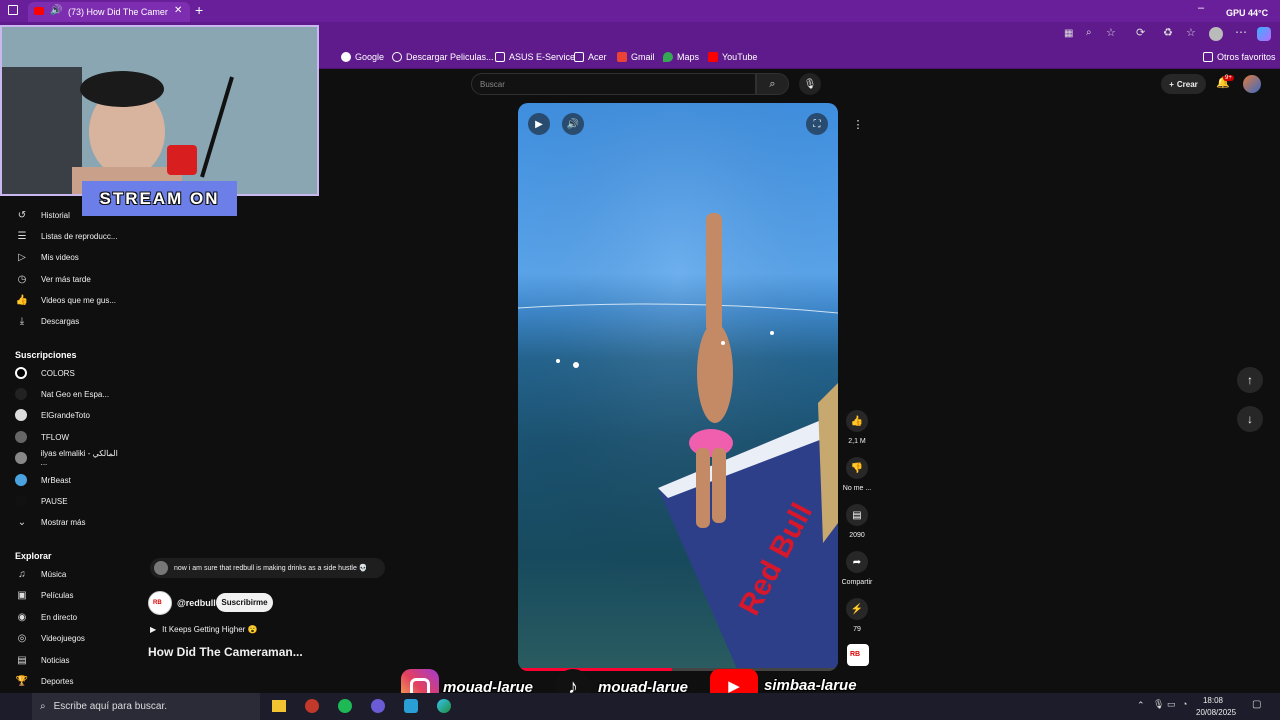 Image resolution: width=1280 pixels, height=720 pixels. Describe the element at coordinates (857, 421) in the screenshot. I see `like-button: 👍` at that location.